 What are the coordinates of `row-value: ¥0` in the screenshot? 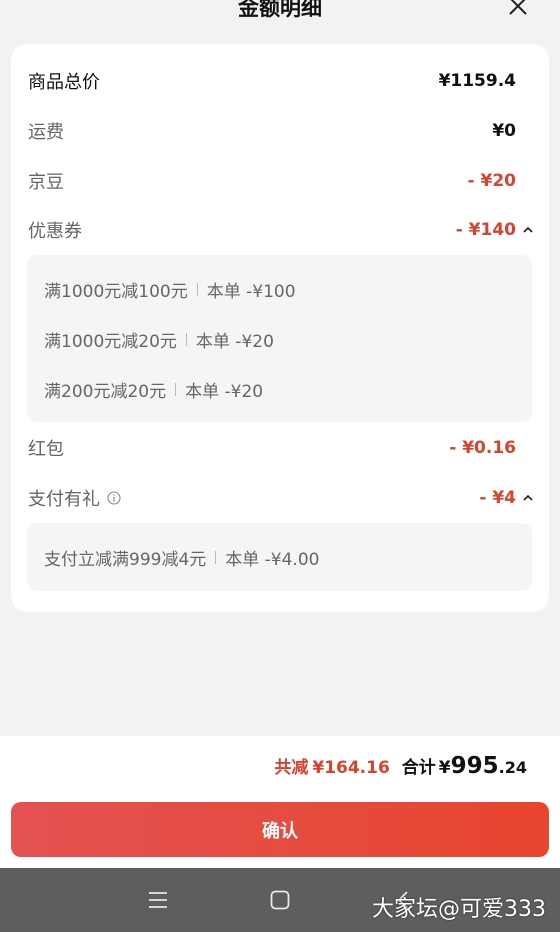 It's located at (504, 131).